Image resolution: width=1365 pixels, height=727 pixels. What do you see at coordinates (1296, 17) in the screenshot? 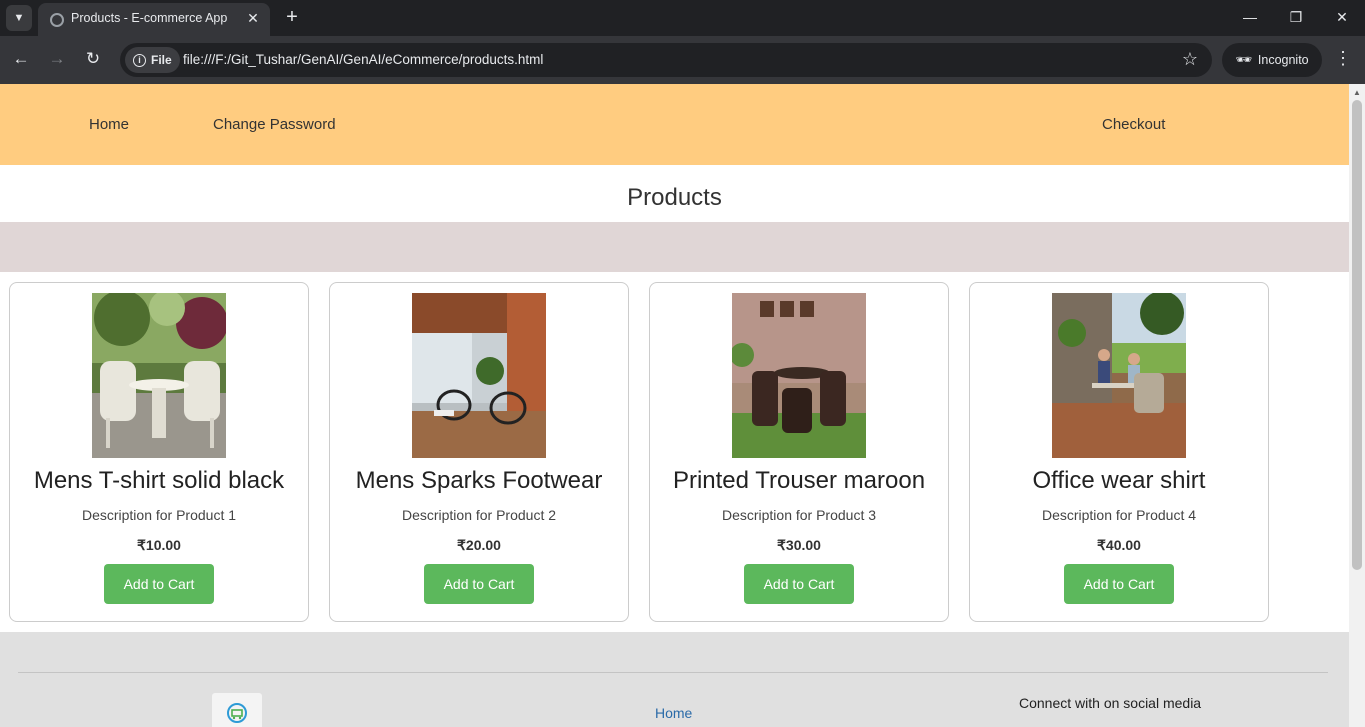
I see `restore-button: ❐` at bounding box center [1296, 17].